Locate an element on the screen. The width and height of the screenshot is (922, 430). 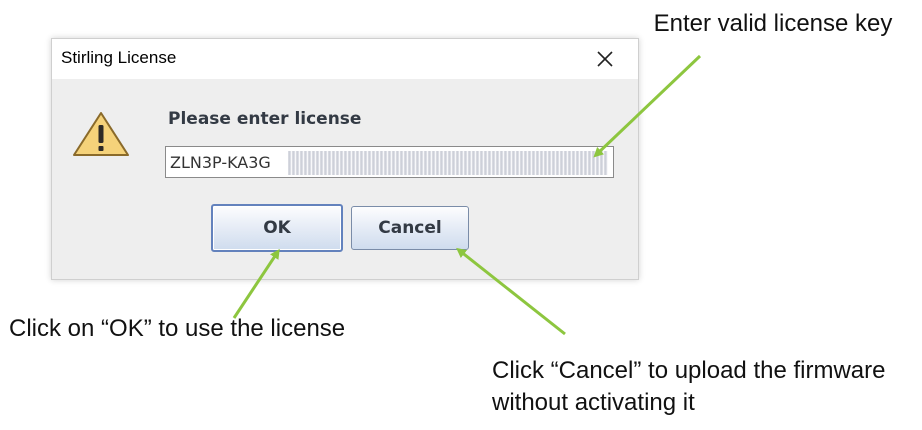
license-key-input: ZLN3P-KA3G is located at coordinates (389, 162).